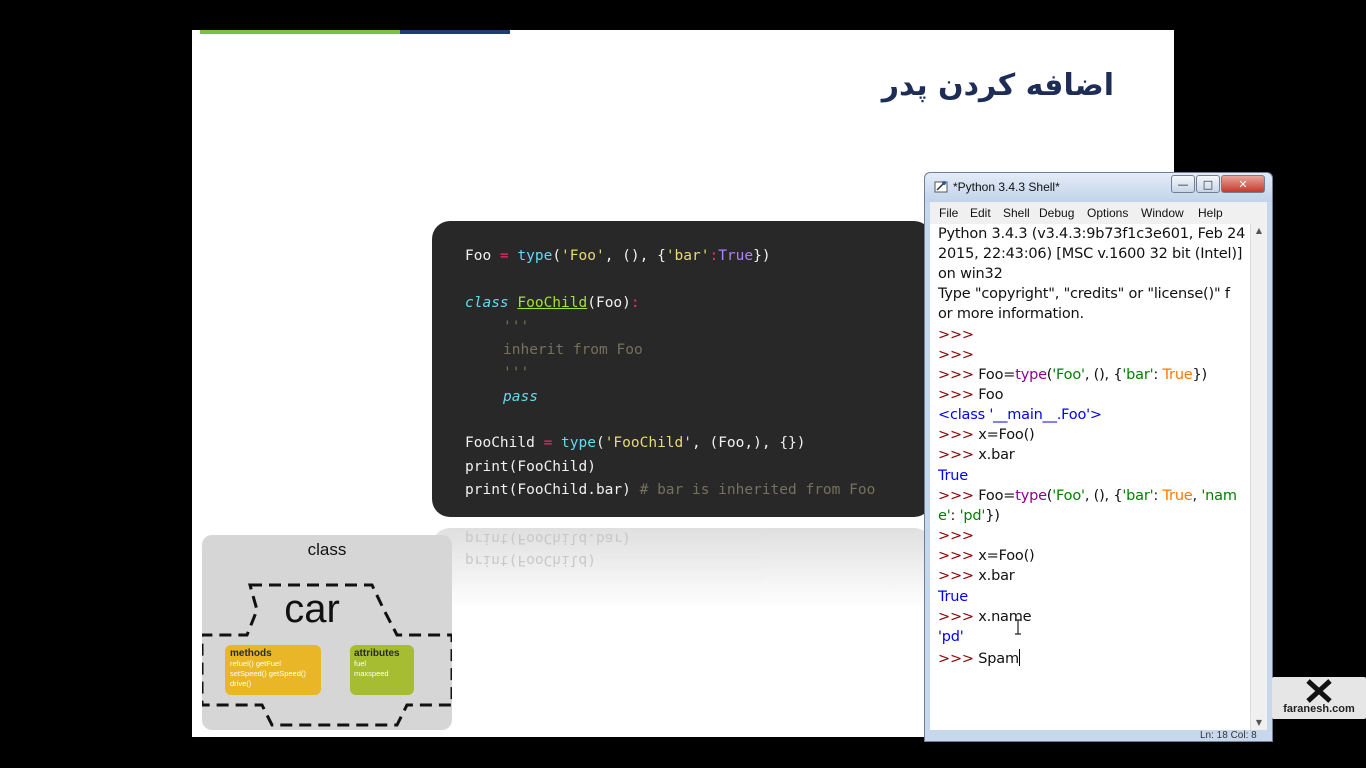  Describe the element at coordinates (327, 655) in the screenshot. I see `diagram-outline` at that location.